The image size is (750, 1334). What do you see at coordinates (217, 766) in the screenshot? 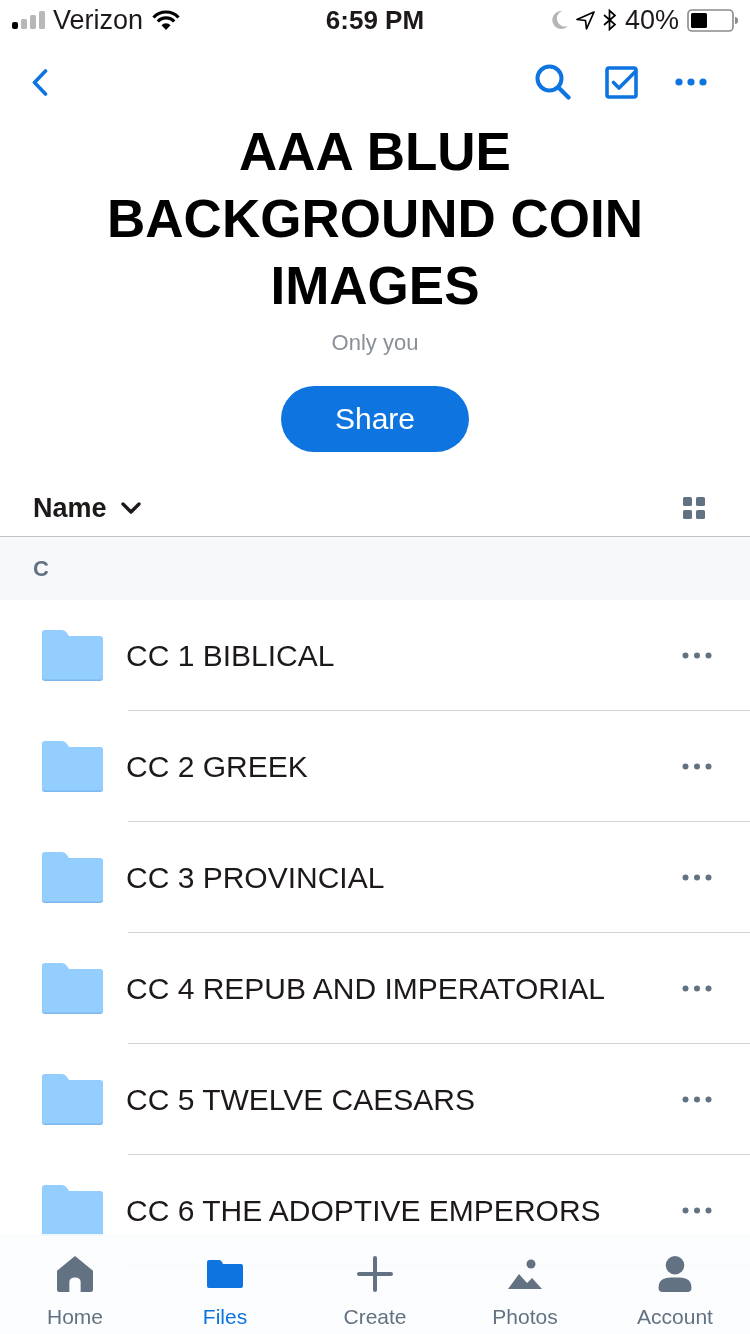
I see `folder-name: CC 2 GREEK` at bounding box center [217, 766].